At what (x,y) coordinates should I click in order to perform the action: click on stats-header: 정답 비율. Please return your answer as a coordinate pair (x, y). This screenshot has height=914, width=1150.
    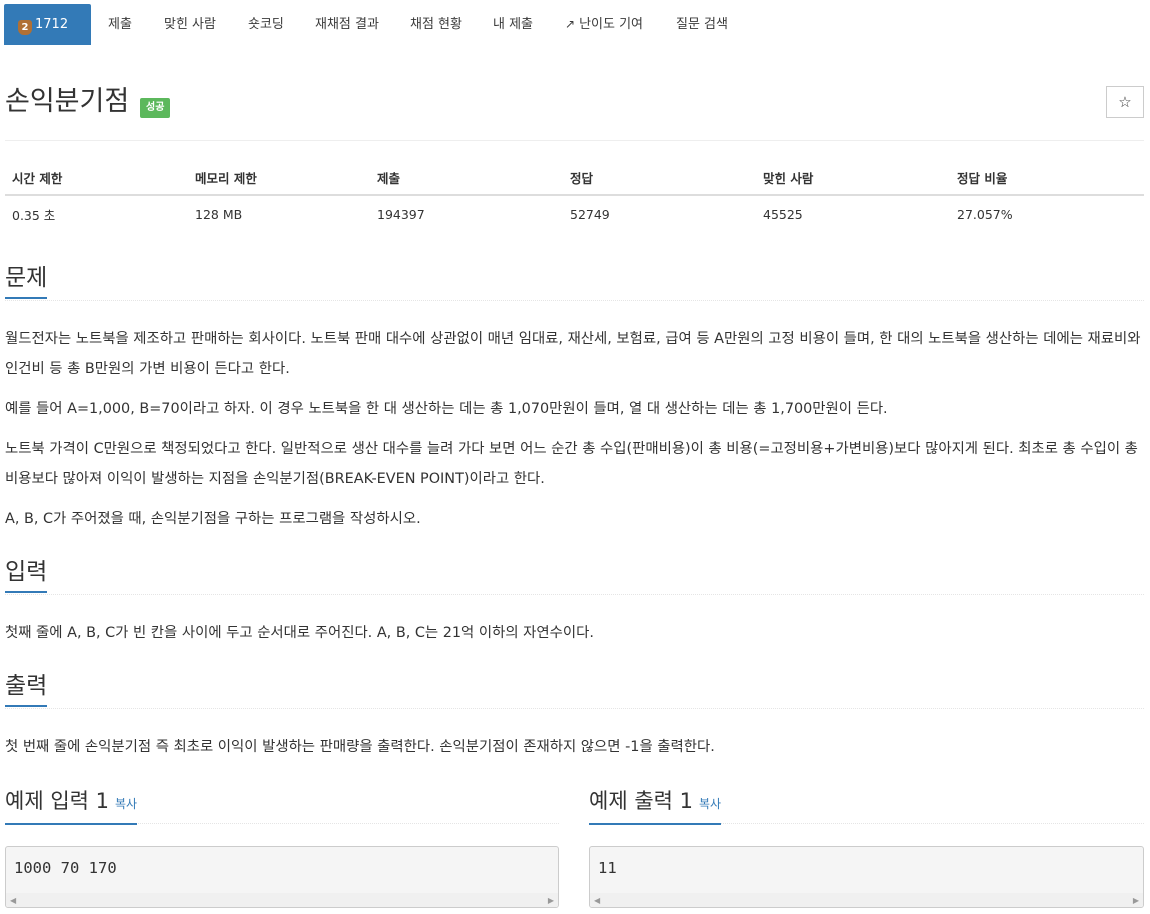
    Looking at the image, I should click on (1047, 178).